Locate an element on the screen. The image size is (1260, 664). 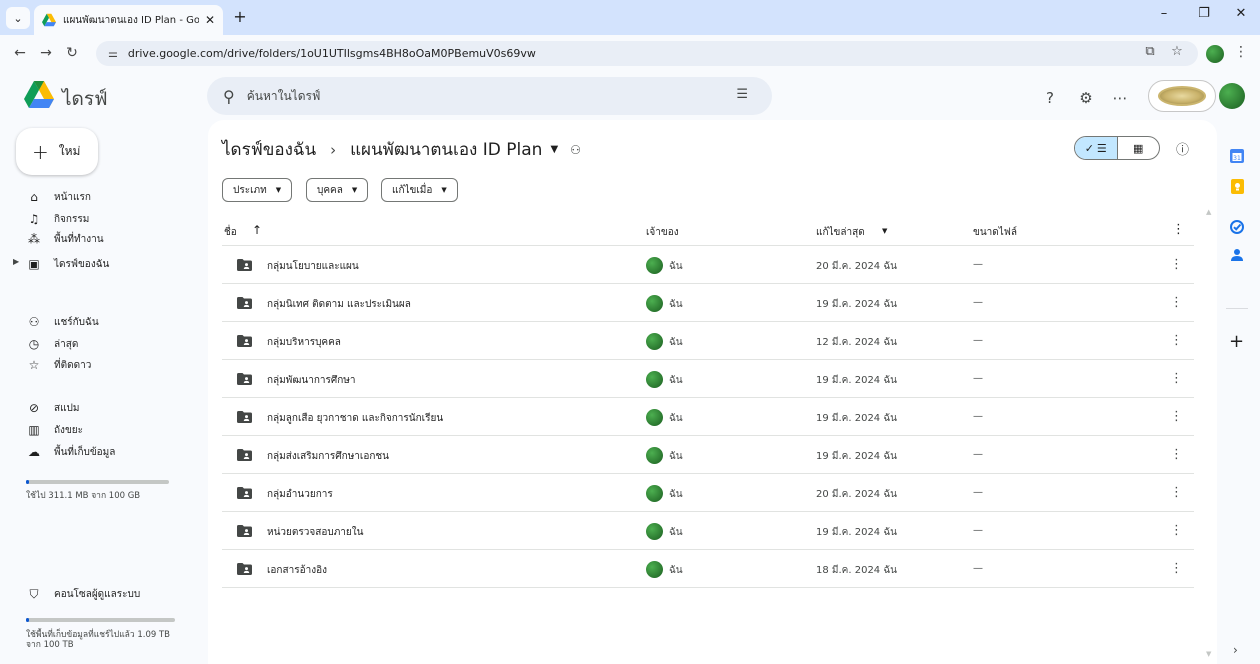
site-info-icon: ⚌ is located at coordinates (113, 53).